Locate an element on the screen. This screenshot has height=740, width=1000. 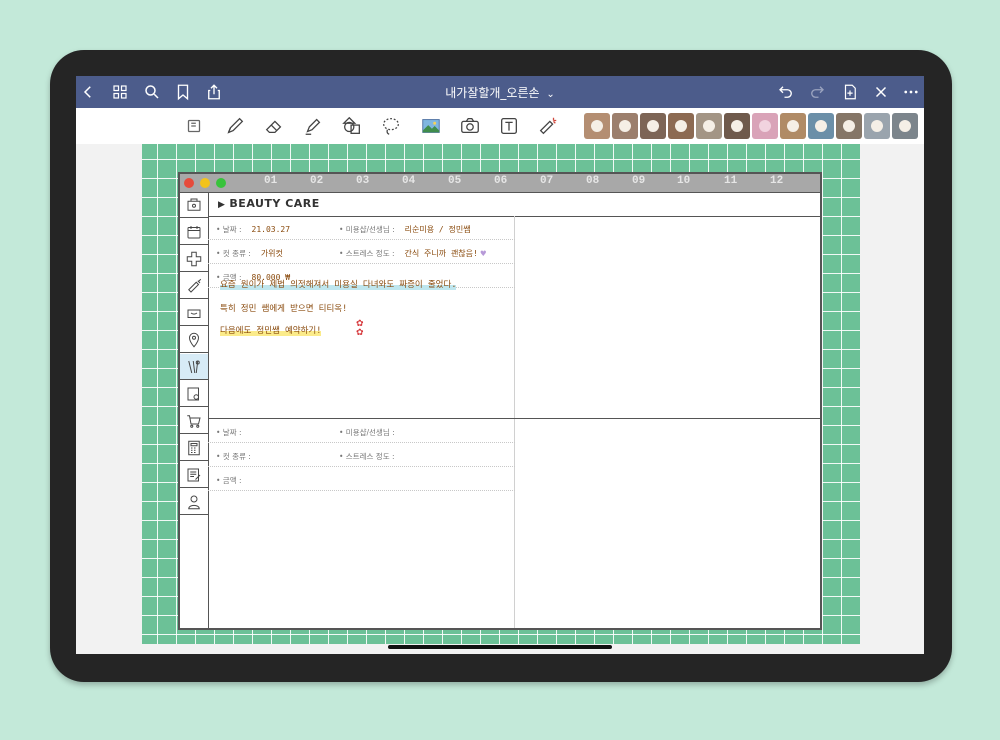
tool-bar is located at coordinates (500, 126).